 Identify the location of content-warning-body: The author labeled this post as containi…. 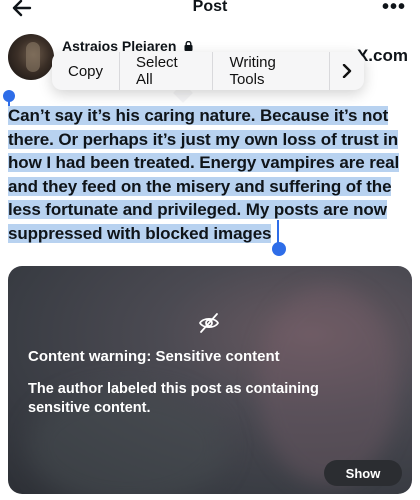
(173, 398).